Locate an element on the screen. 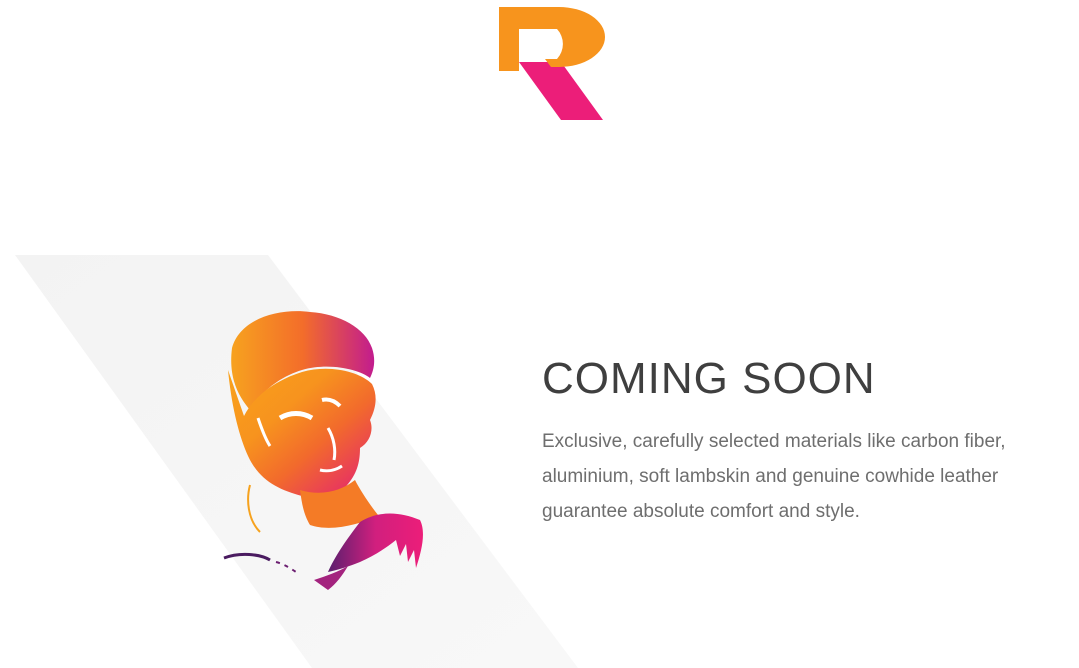 This screenshot has height=668, width=1079. watercolor-man-portrait-icon is located at coordinates (323, 450).